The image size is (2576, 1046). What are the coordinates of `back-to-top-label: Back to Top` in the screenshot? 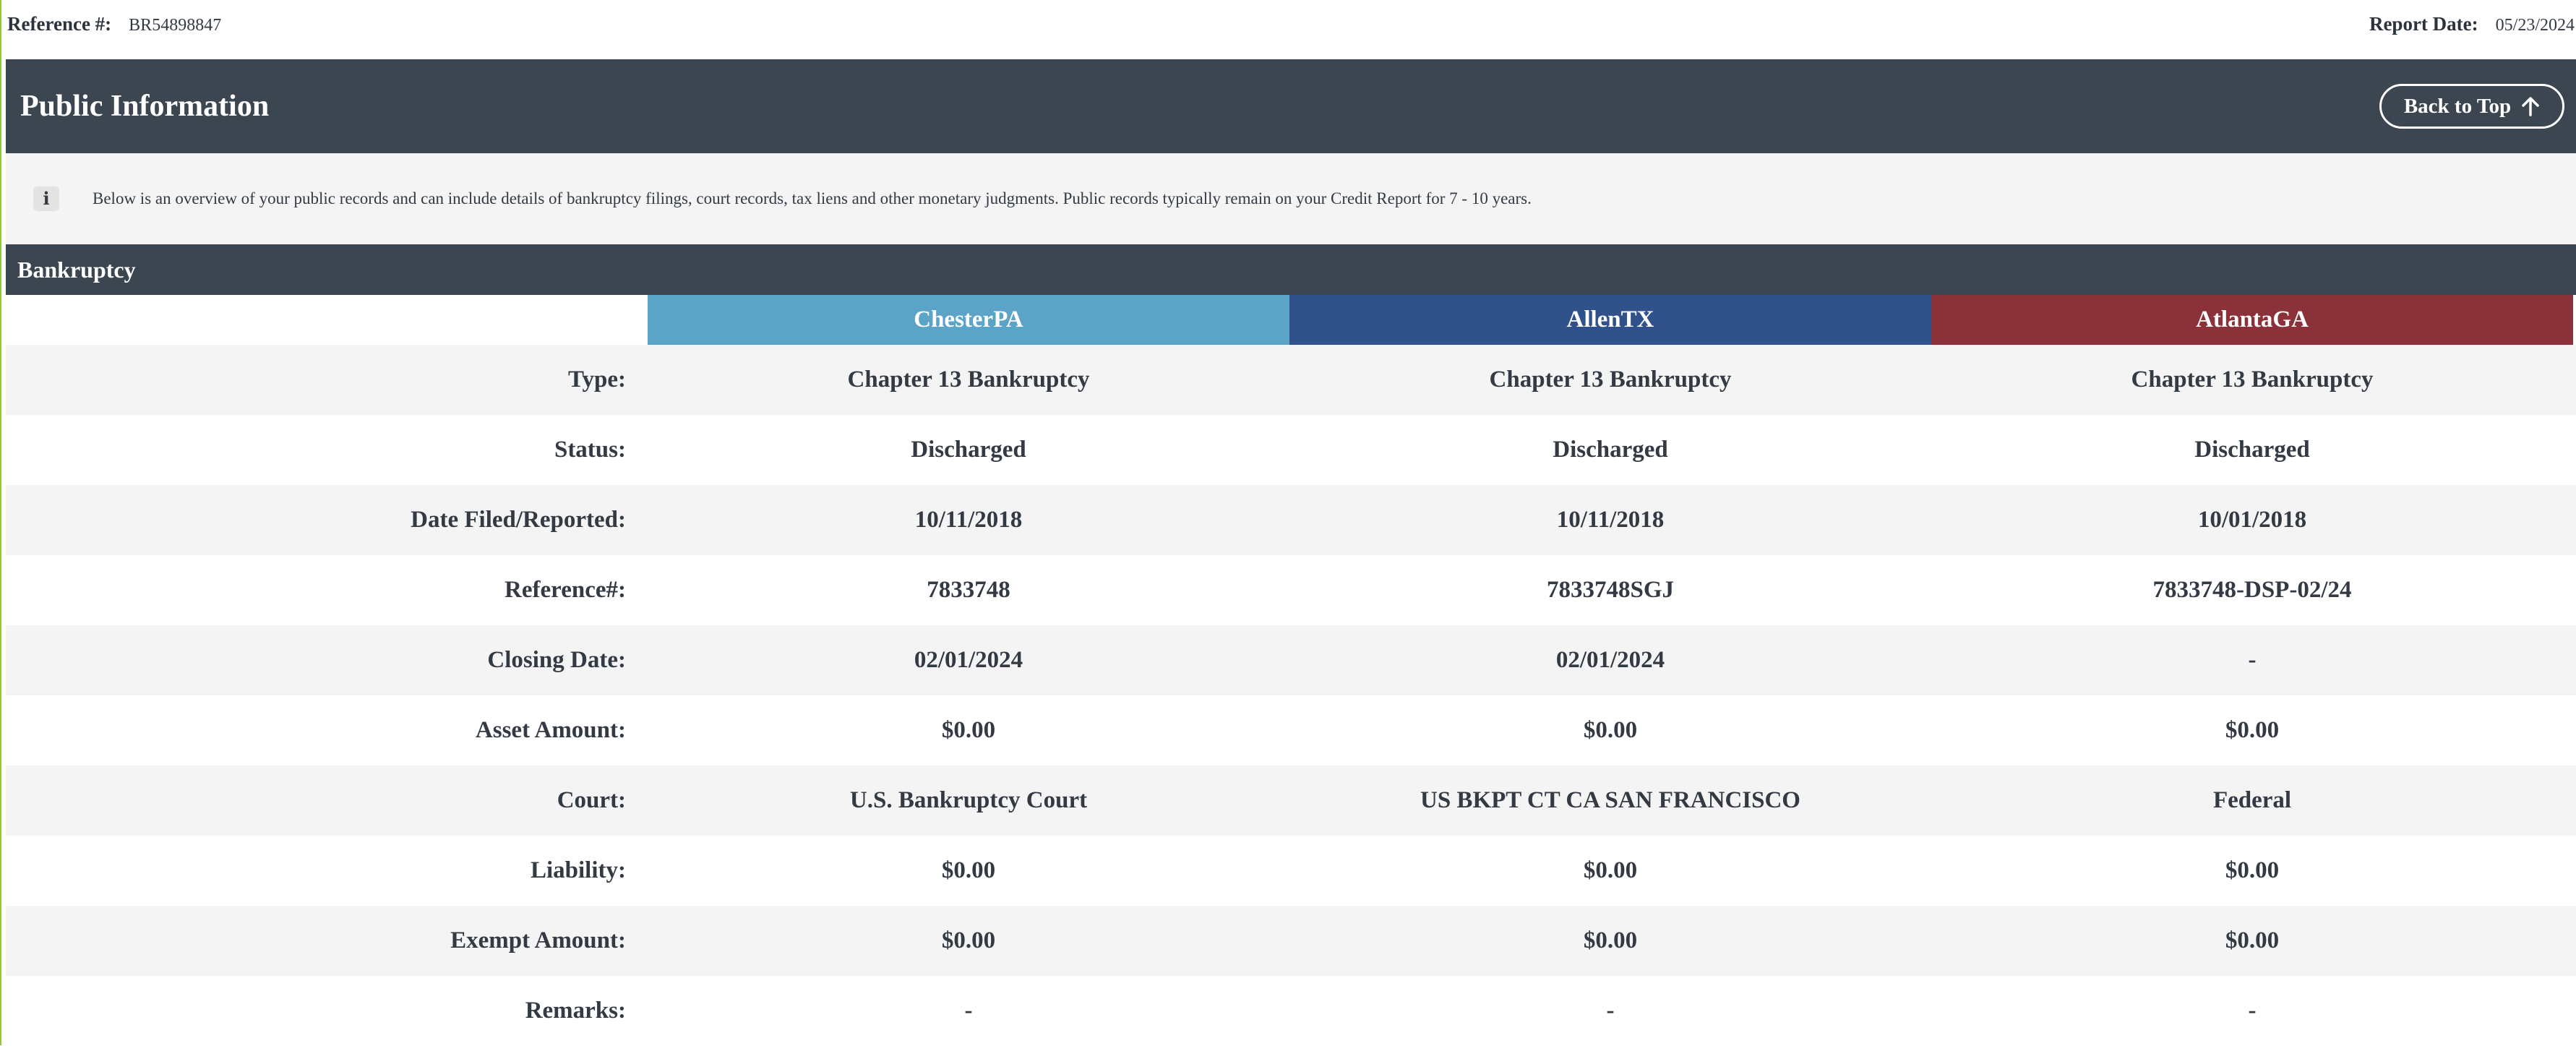 It's located at (2457, 106).